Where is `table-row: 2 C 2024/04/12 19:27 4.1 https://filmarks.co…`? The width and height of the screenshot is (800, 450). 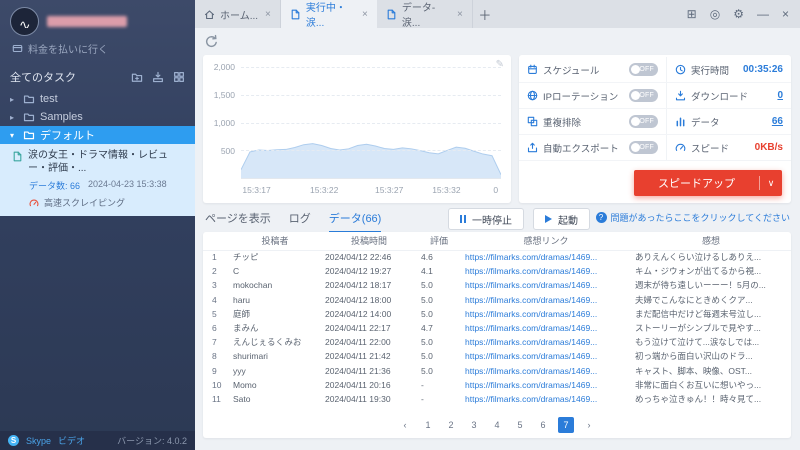 table-row: 2 C 2024/04/12 19:27 4.1 https://filmarks.co… is located at coordinates (497, 271).